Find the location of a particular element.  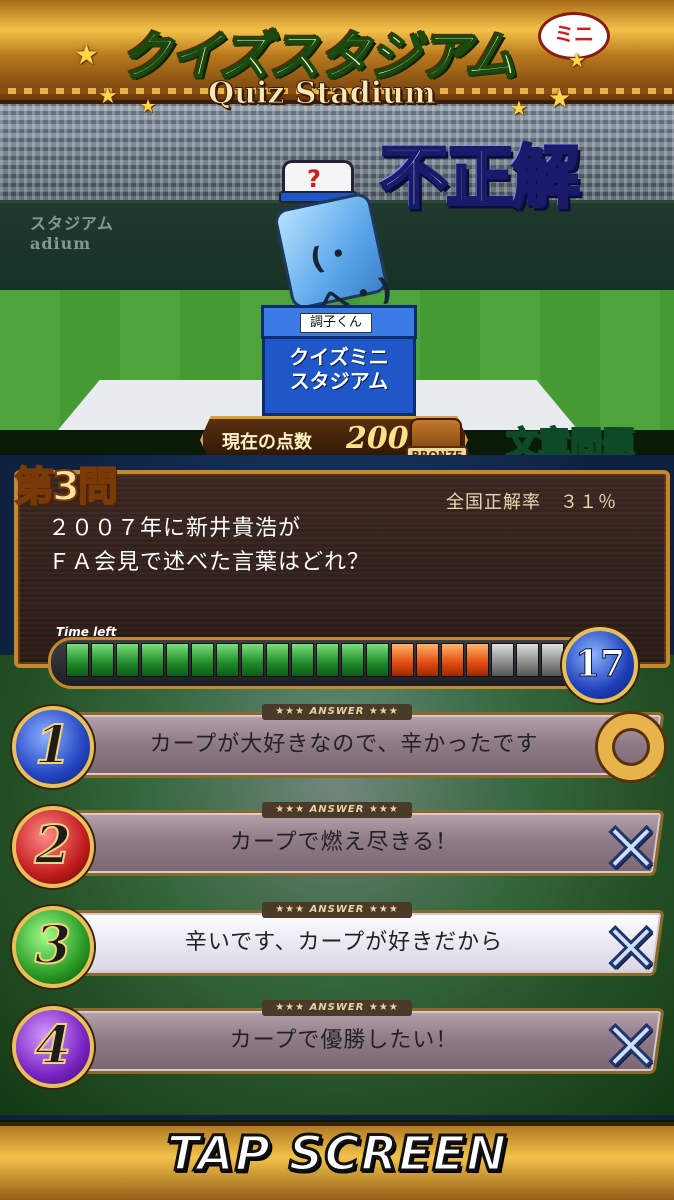

wall-logo-text: スタジアム is located at coordinates (72, 223).